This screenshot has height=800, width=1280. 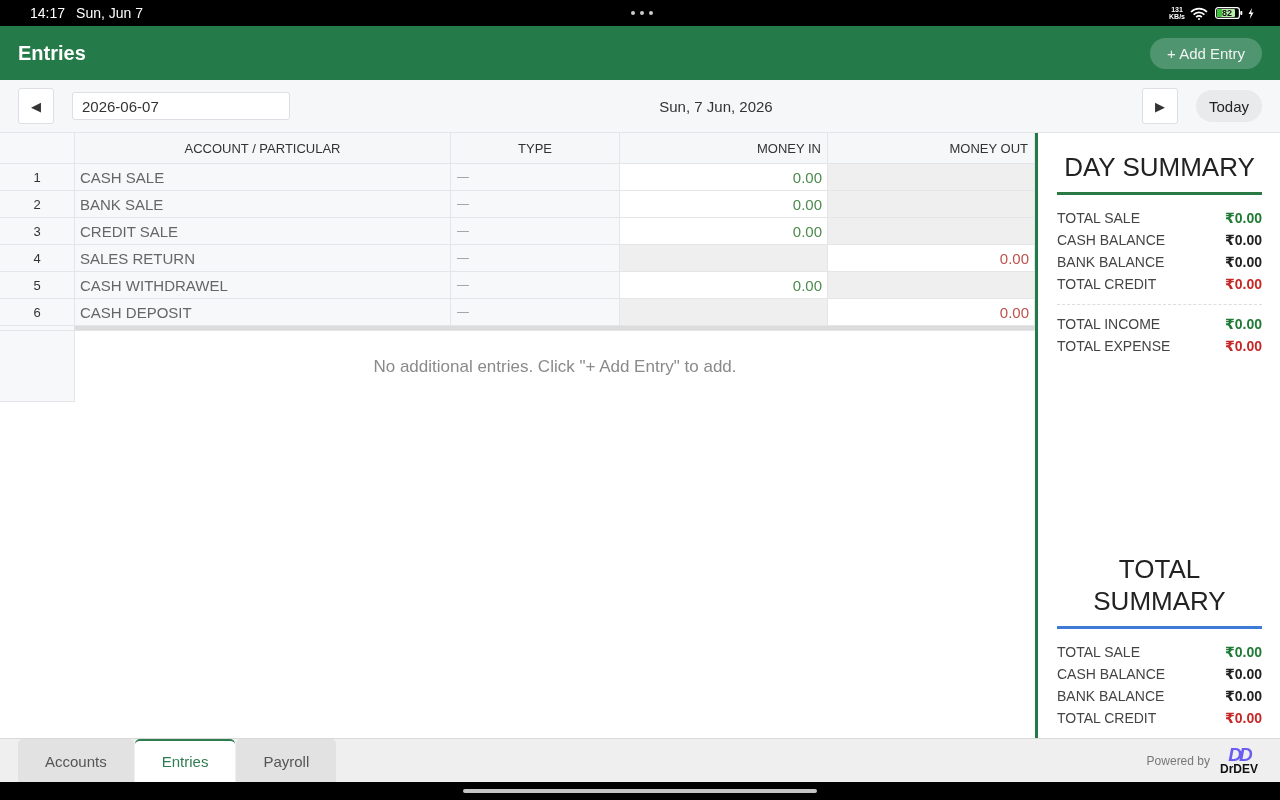 What do you see at coordinates (640, 791) in the screenshot?
I see `gesture-handle` at bounding box center [640, 791].